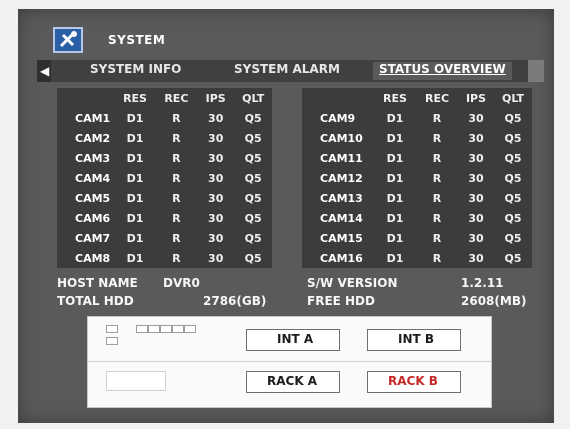  Describe the element at coordinates (97, 283) in the screenshot. I see `host-name-label: HOST NAME` at that location.